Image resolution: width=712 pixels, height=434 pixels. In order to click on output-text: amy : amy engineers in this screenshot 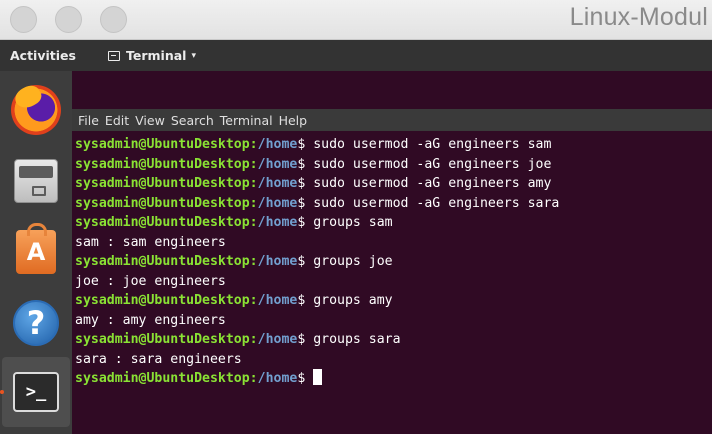, I will do `click(150, 320)`.